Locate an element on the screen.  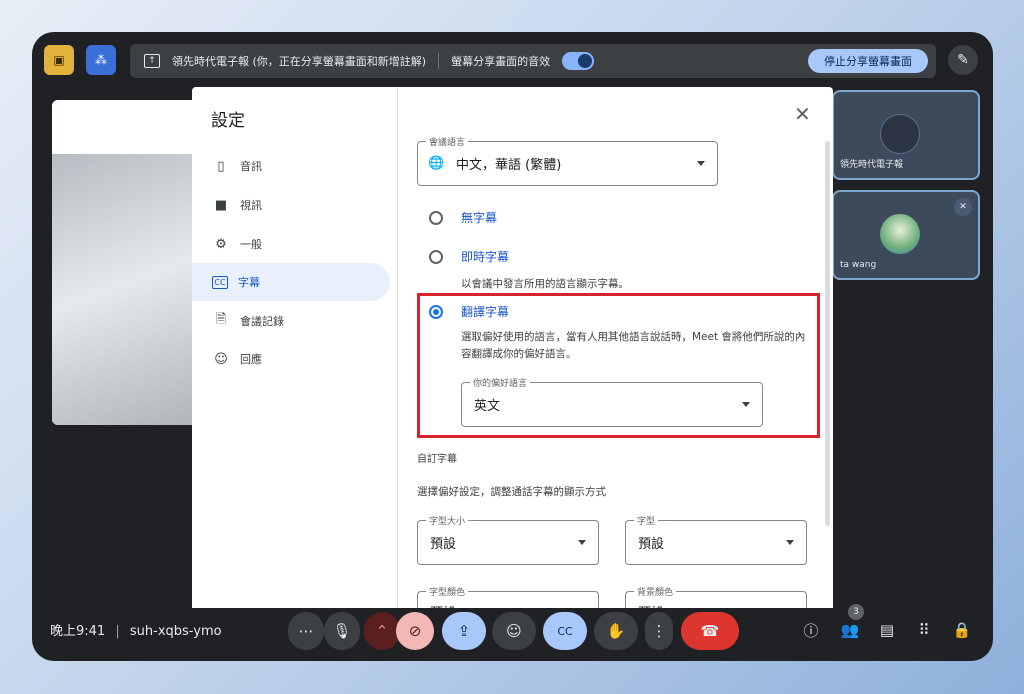
present-button: ⇪ is located at coordinates (464, 631).